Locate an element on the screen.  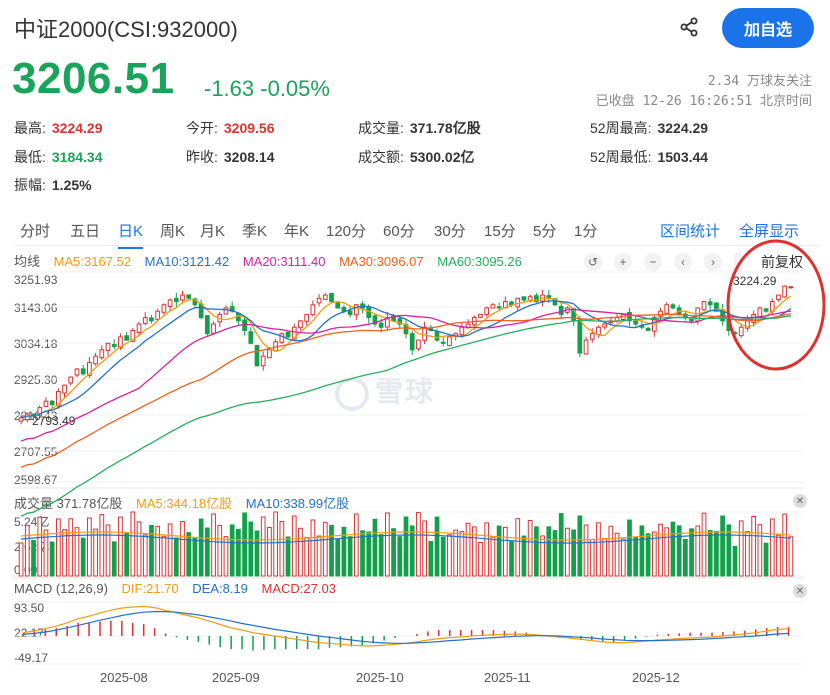
highlight-circle is located at coordinates (776, 305).